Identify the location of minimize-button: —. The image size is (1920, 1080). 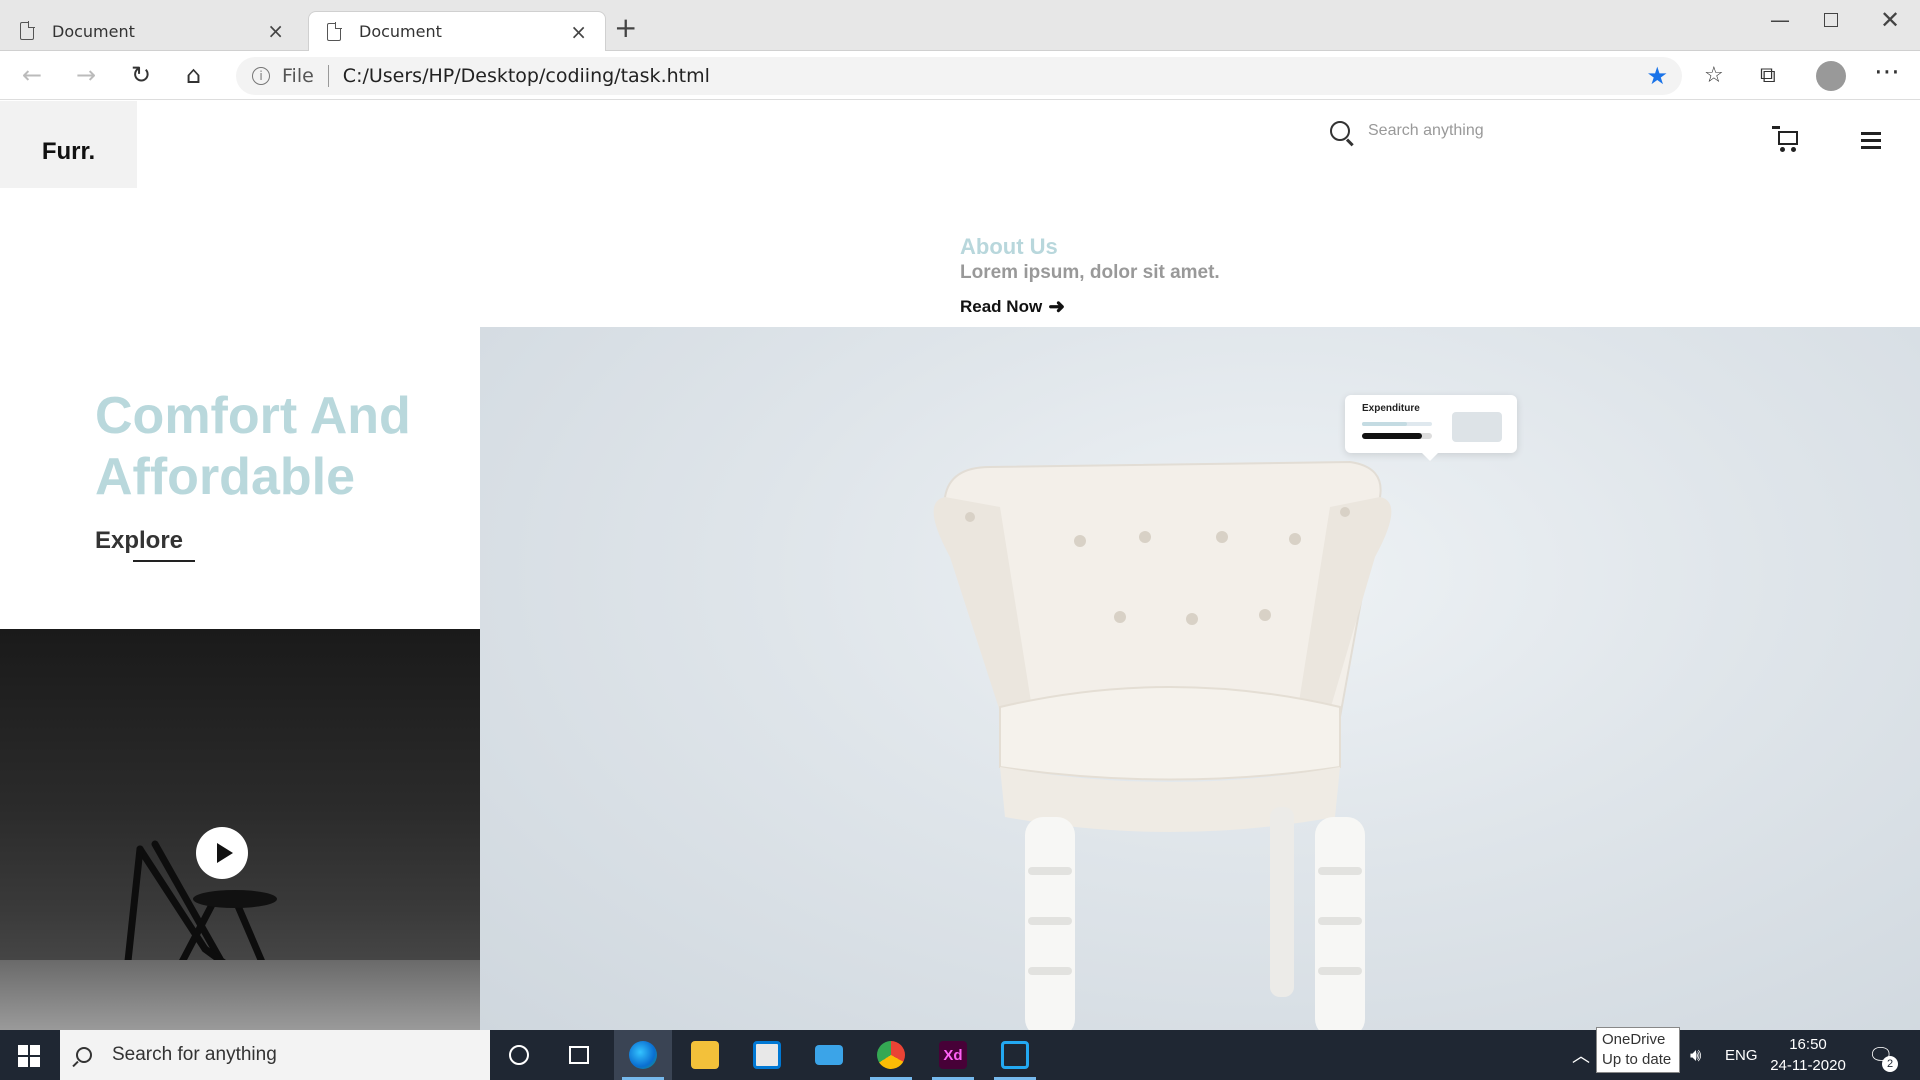
(1780, 20).